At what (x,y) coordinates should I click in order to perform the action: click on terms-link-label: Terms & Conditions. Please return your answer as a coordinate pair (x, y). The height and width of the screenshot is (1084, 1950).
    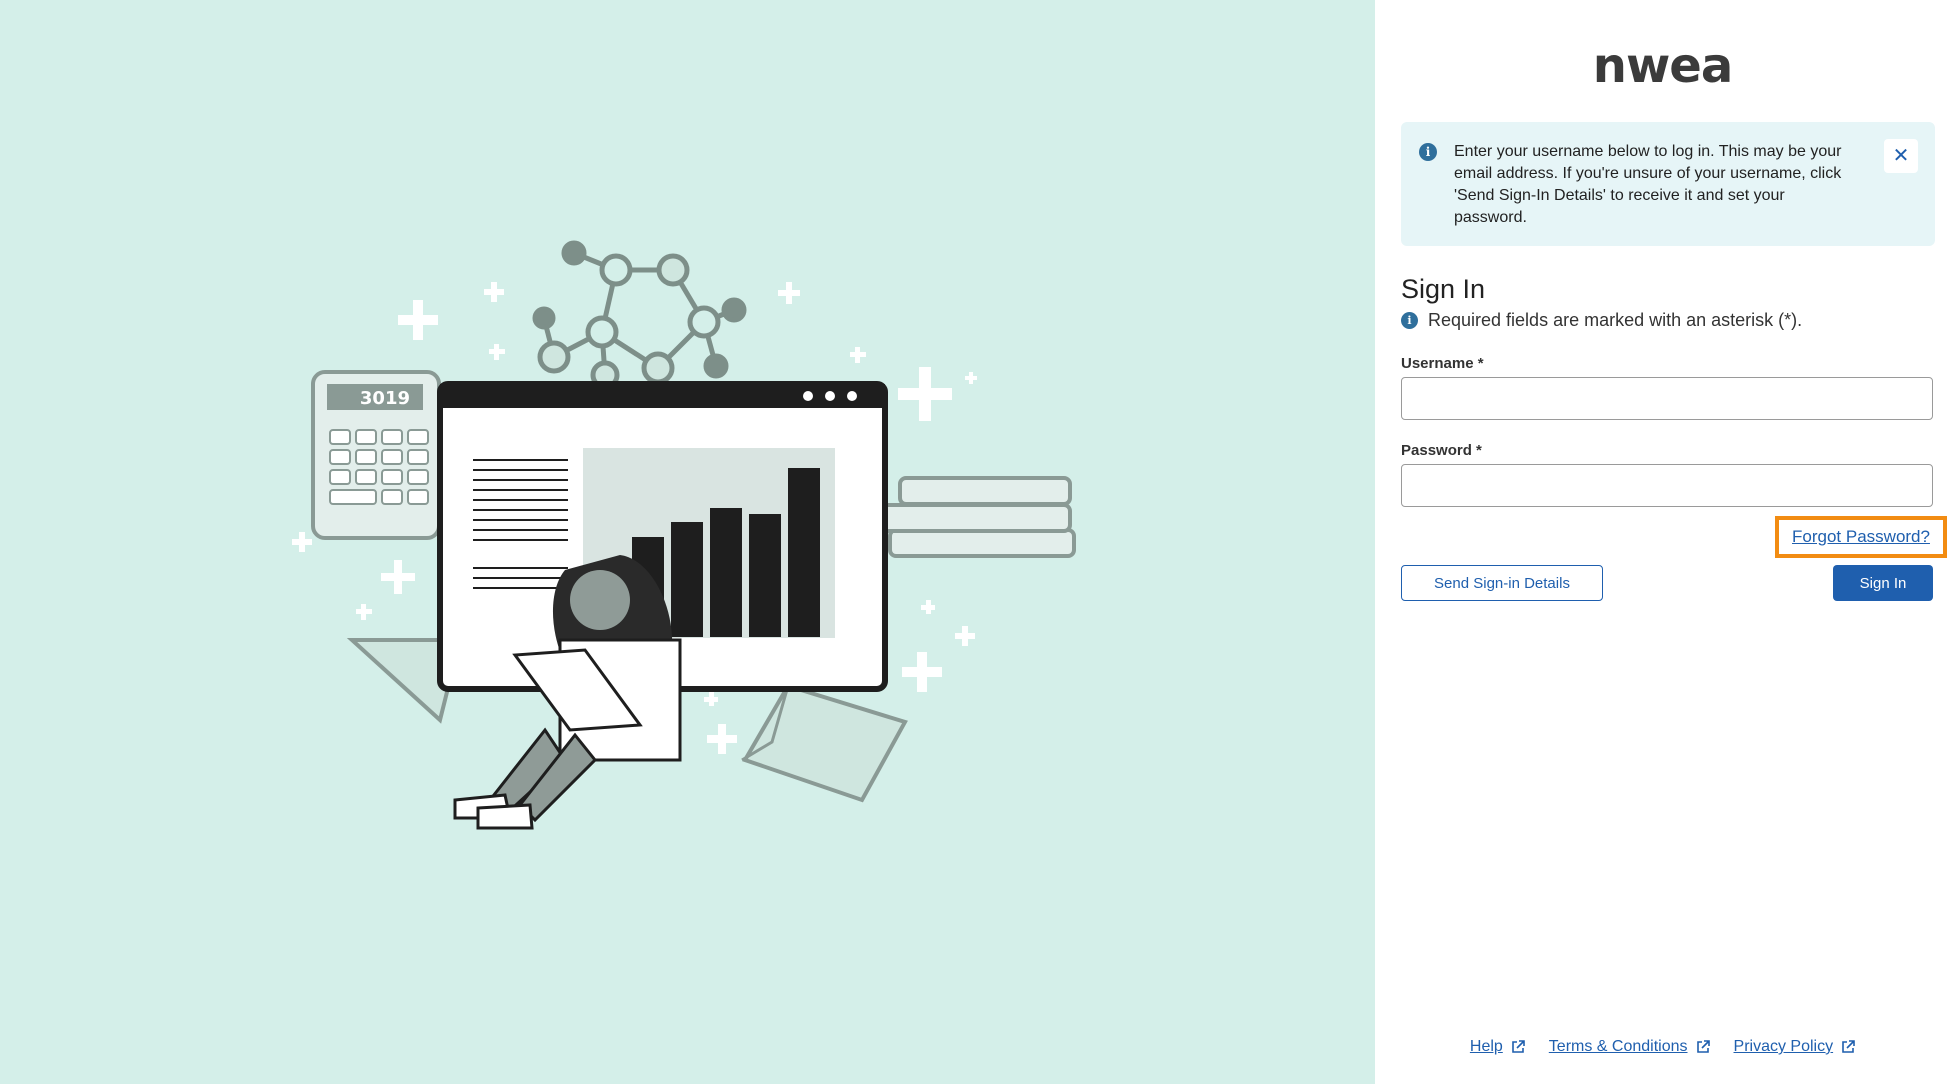
    Looking at the image, I should click on (1618, 1046).